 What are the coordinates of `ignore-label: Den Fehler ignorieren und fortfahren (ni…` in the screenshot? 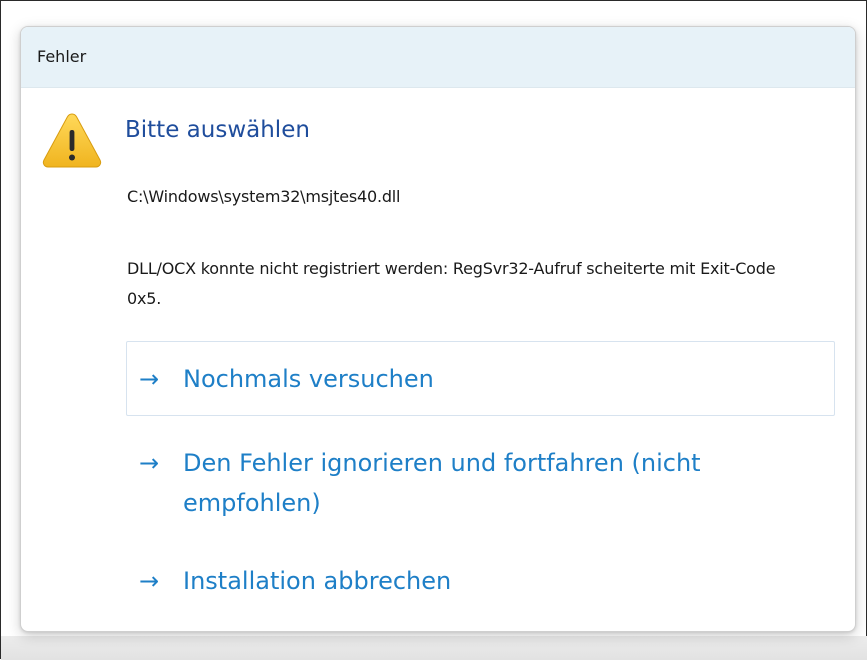 It's located at (442, 483).